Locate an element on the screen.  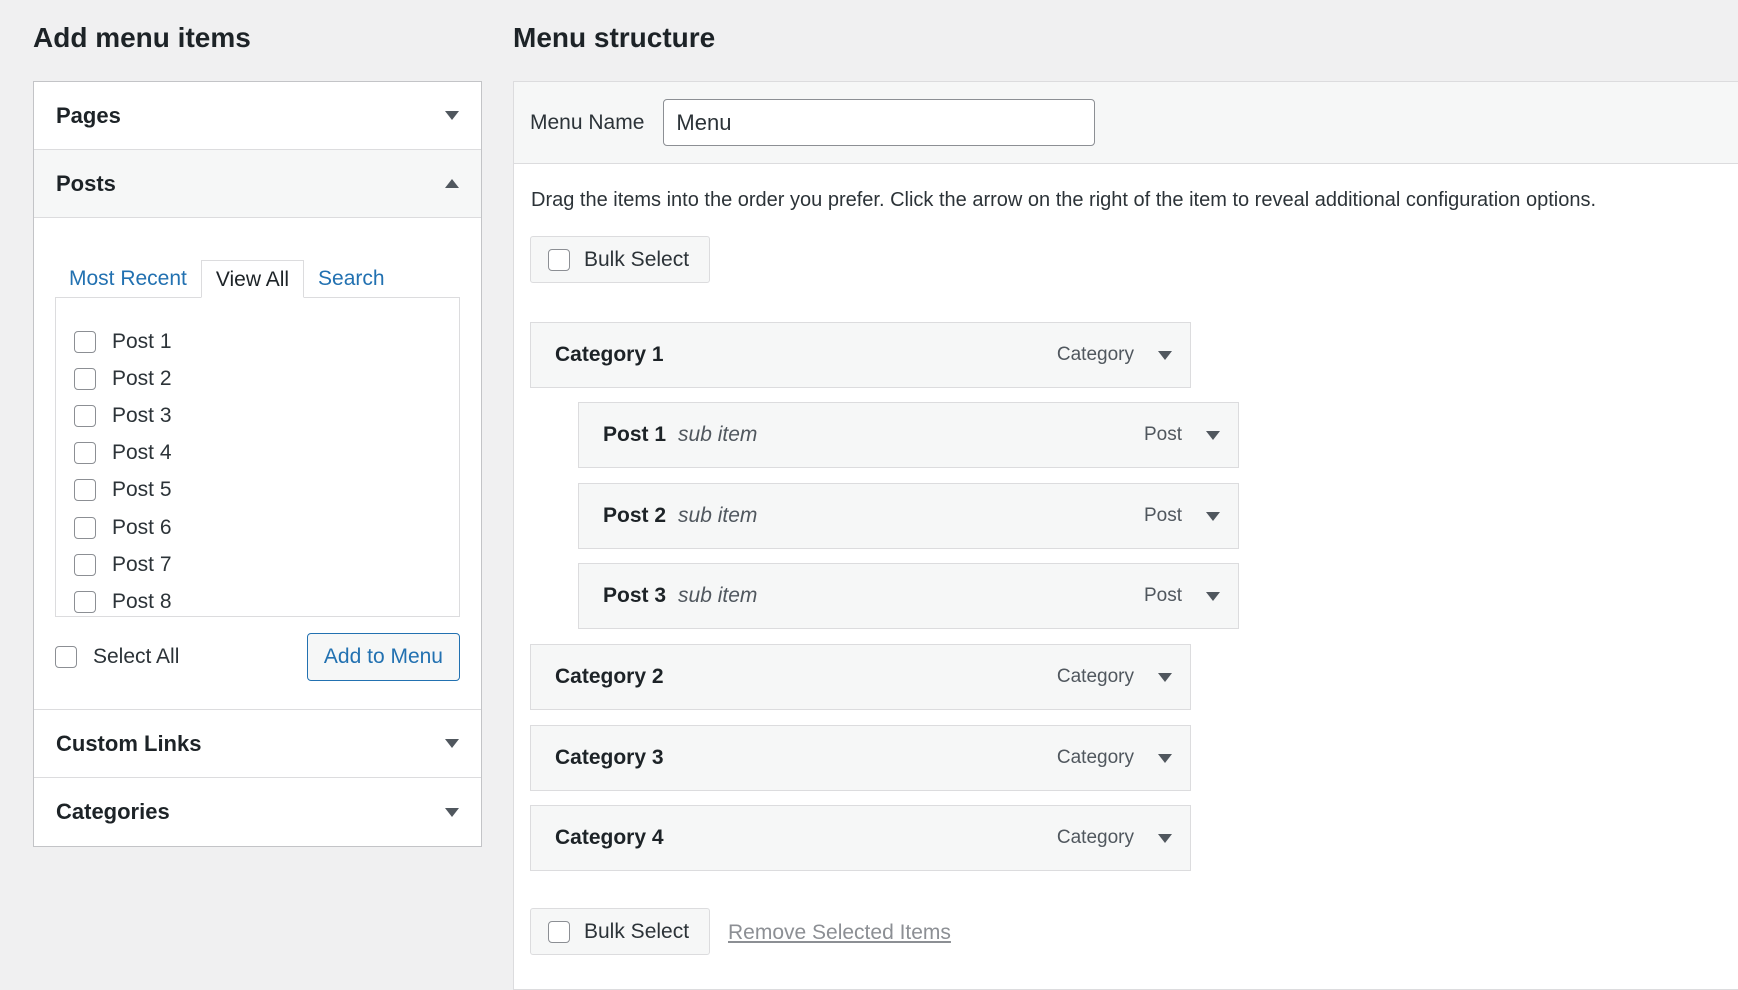
list-item: Post 6 is located at coordinates (257, 527).